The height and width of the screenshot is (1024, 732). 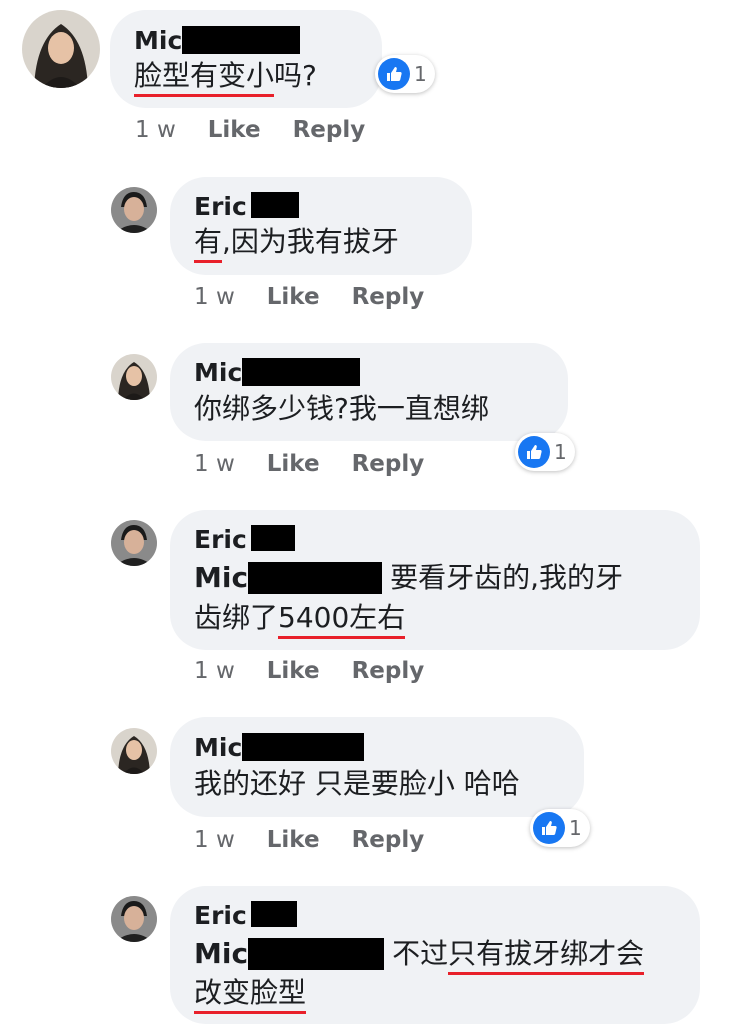 I want to click on comment-text-line: 齿绑了5400左右, so click(x=300, y=619).